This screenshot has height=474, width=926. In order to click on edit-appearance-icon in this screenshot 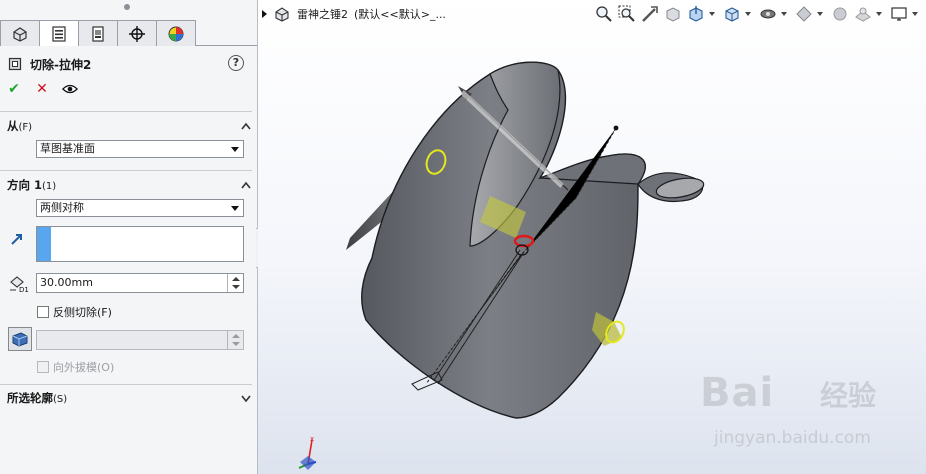, I will do `click(840, 14)`.